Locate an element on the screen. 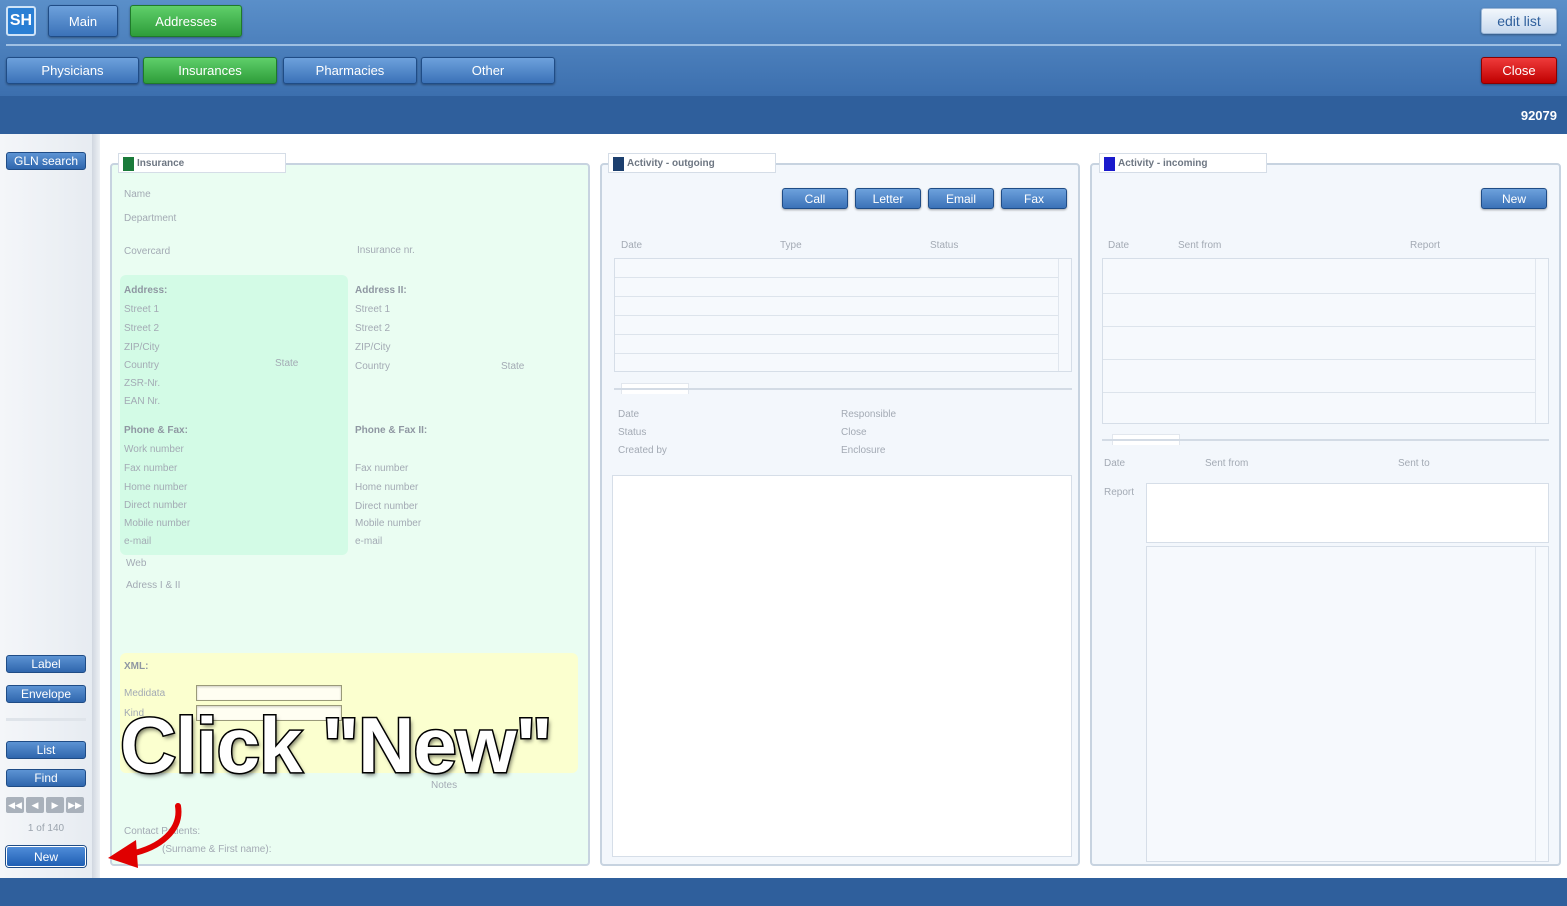  street1-ii-label: Street 1 is located at coordinates (373, 309).